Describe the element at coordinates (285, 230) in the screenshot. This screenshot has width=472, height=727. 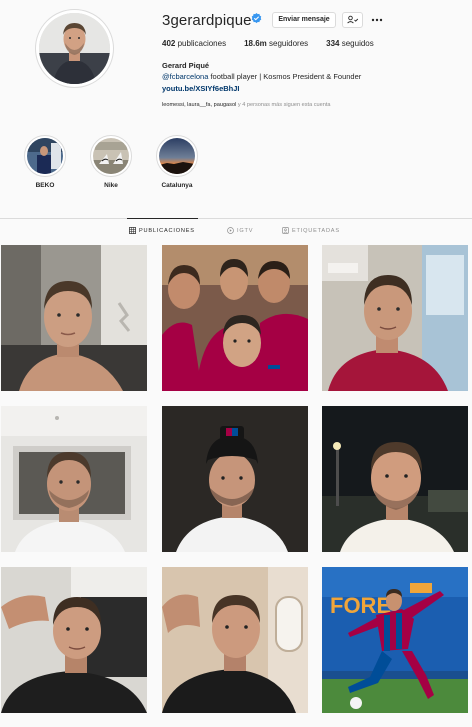
I see `tagged-icon` at that location.